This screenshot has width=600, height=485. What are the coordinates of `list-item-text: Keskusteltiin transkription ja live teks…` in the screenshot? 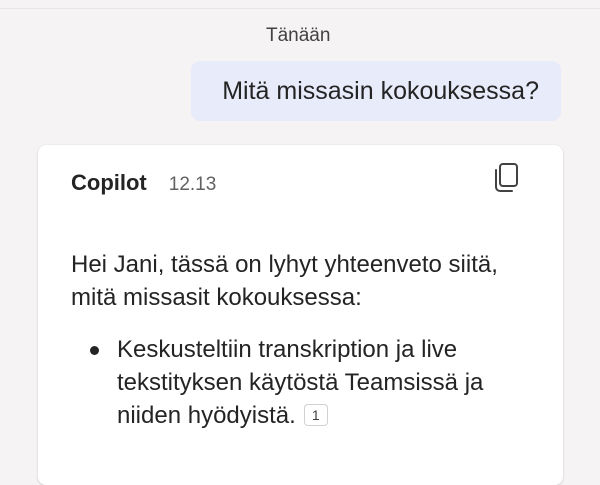 It's located at (300, 382).